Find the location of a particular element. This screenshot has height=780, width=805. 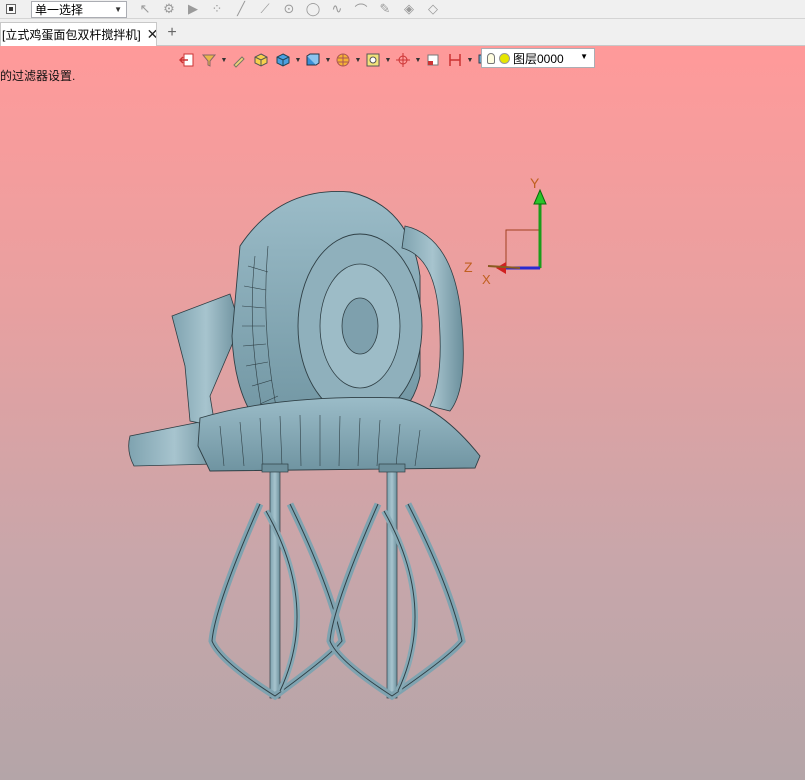

cube-blue-icon is located at coordinates (283, 60).